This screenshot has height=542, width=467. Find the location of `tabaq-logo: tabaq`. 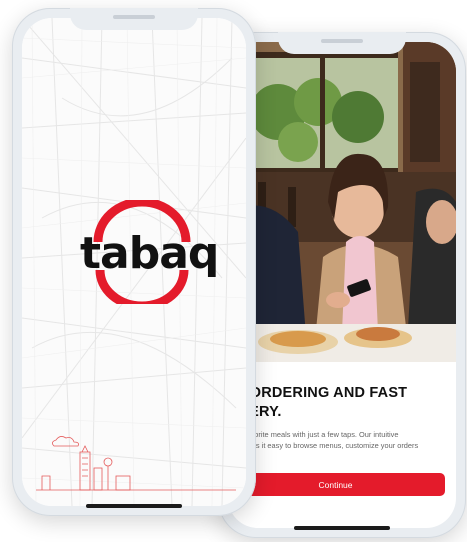

tabaq-logo: tabaq is located at coordinates (149, 252).